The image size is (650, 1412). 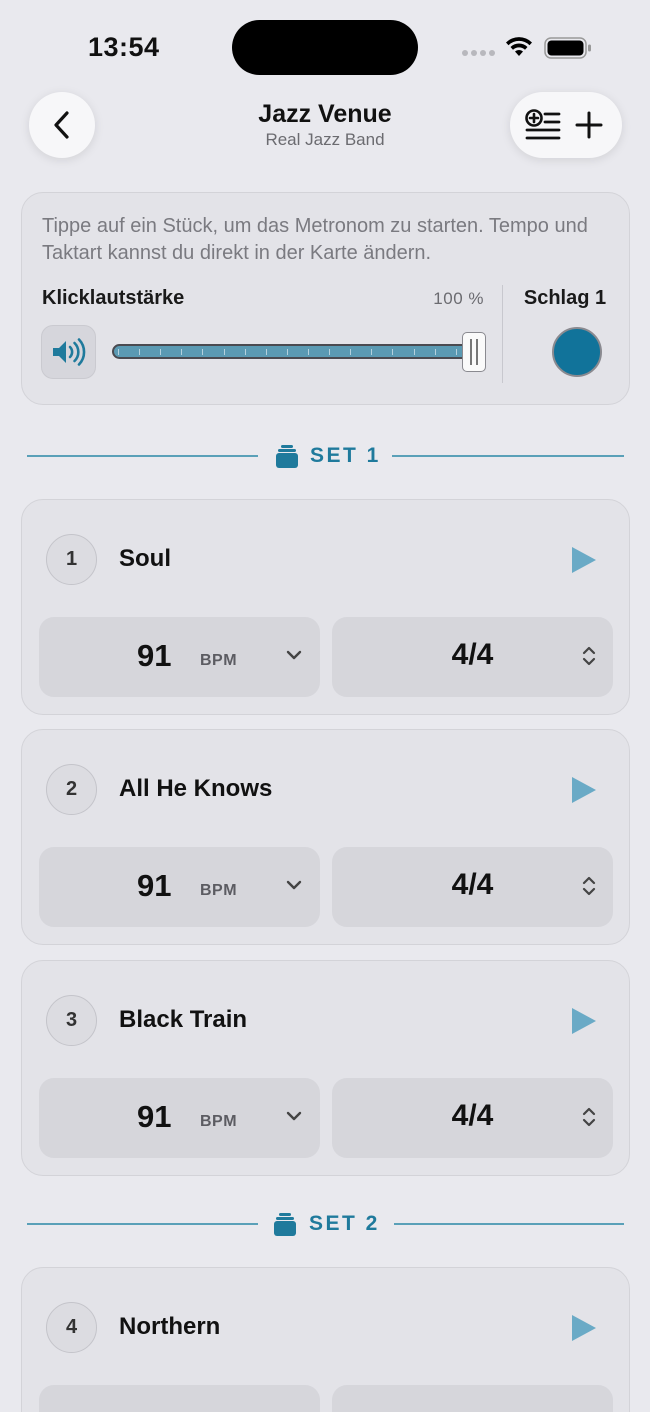 I want to click on click-volume-value: 100 %, so click(x=458, y=298).